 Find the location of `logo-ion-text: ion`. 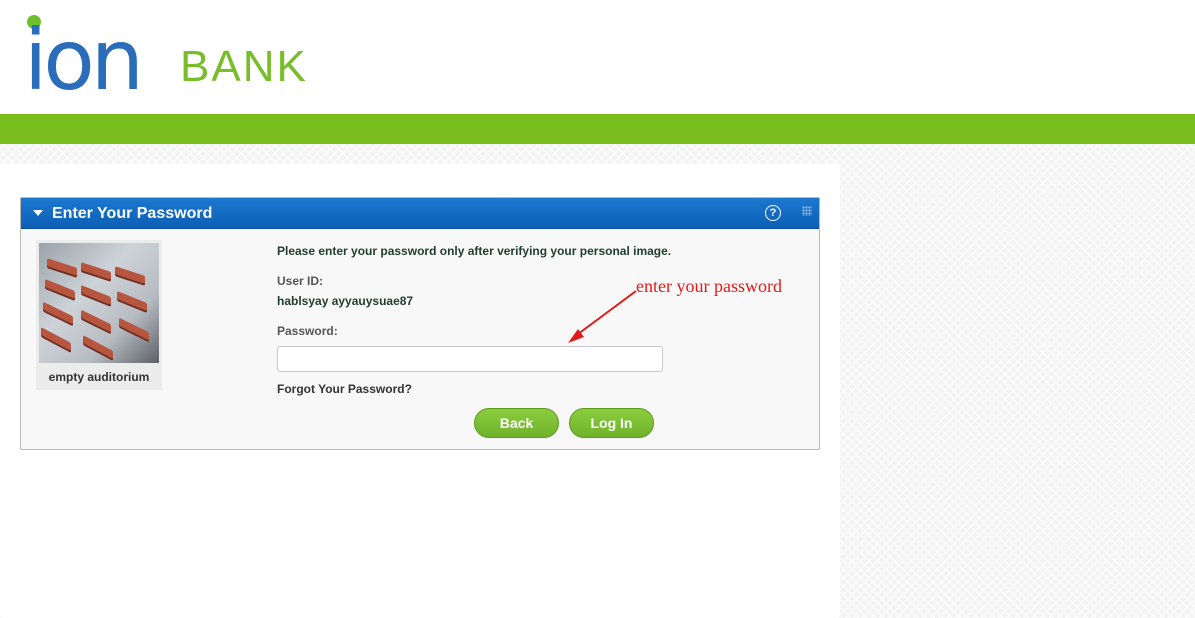

logo-ion-text: ion is located at coordinates (84, 60).